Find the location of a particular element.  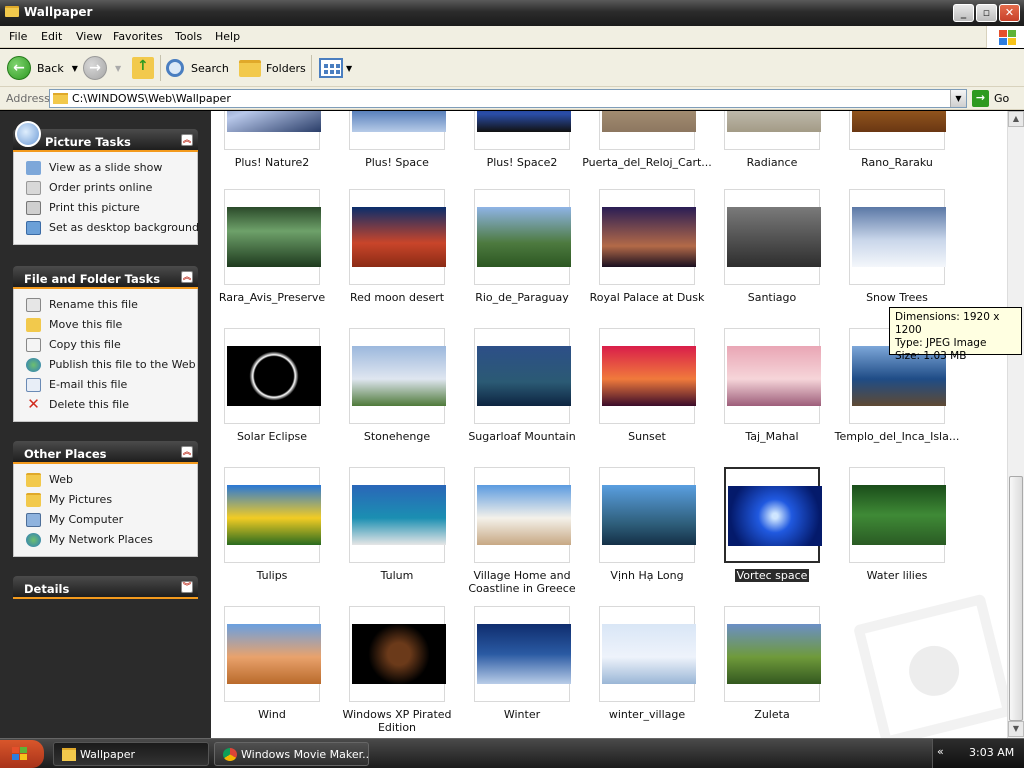

address-dropdown-icon: ▼ is located at coordinates (958, 98).